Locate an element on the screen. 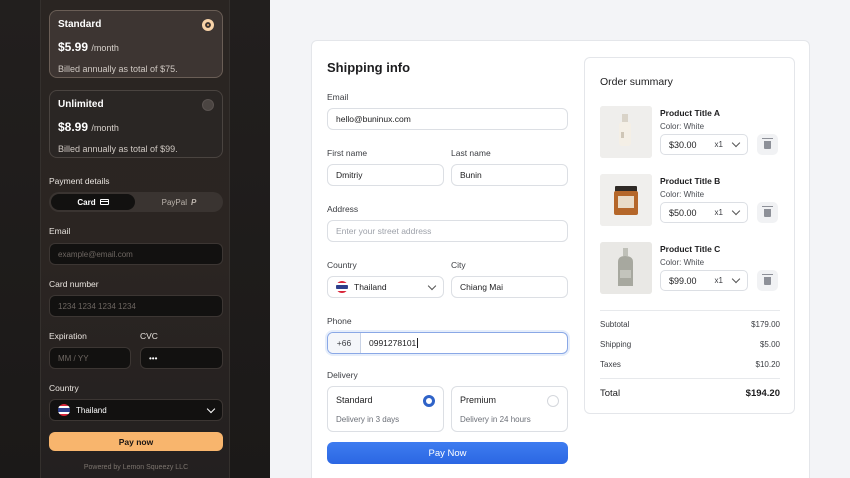  price-period: /month is located at coordinates (105, 128).